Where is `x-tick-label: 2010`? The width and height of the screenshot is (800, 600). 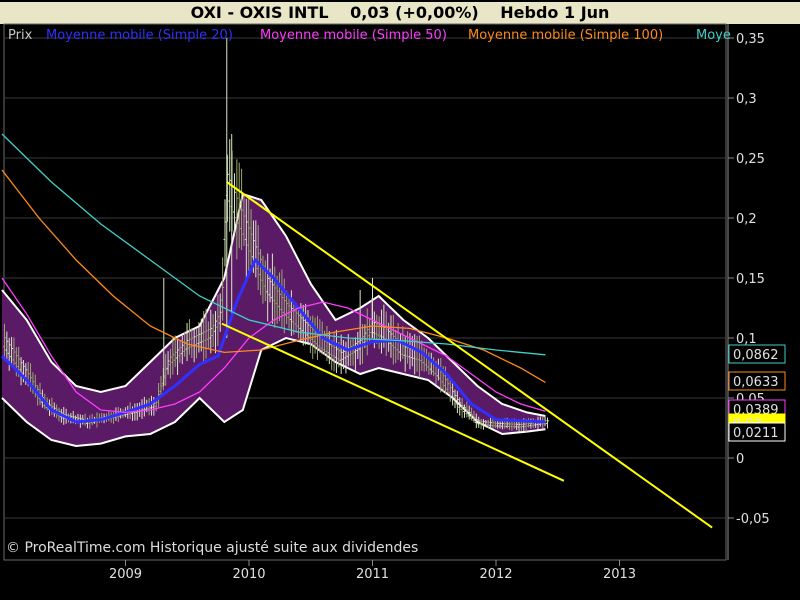 x-tick-label: 2010 is located at coordinates (248, 574).